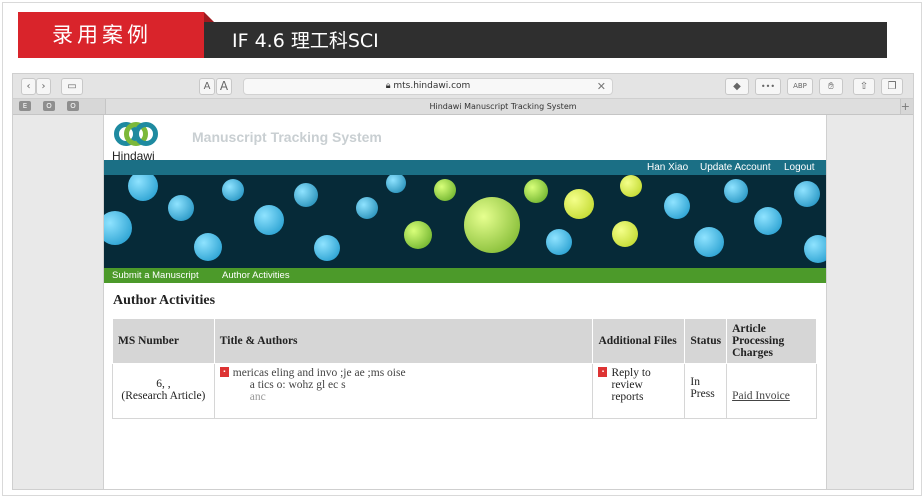 The width and height of the screenshot is (924, 498). I want to click on ext-o2-icon: O, so click(73, 106).